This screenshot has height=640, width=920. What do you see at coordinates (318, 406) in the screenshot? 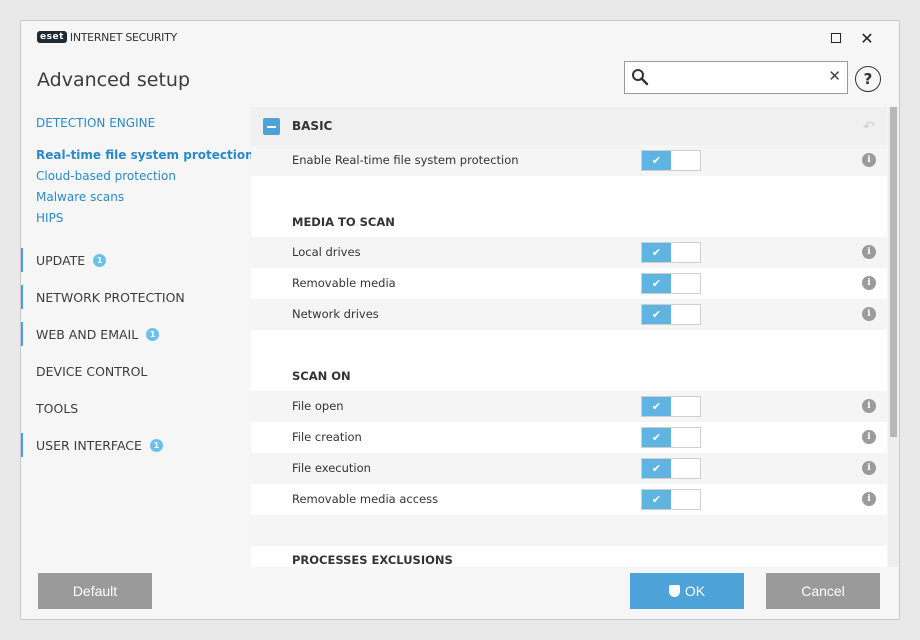
I see `setting-label: File open` at bounding box center [318, 406].